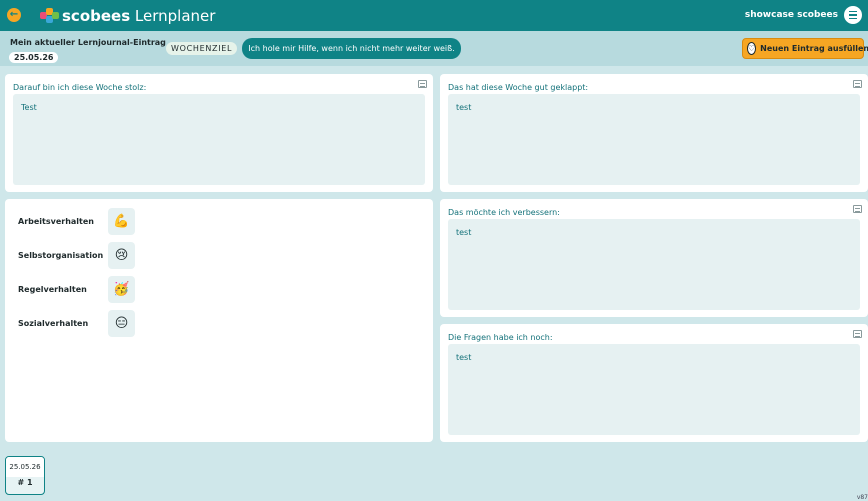  I want to click on behaviour-row: Arbeitsverhalten 💪, so click(76, 221).